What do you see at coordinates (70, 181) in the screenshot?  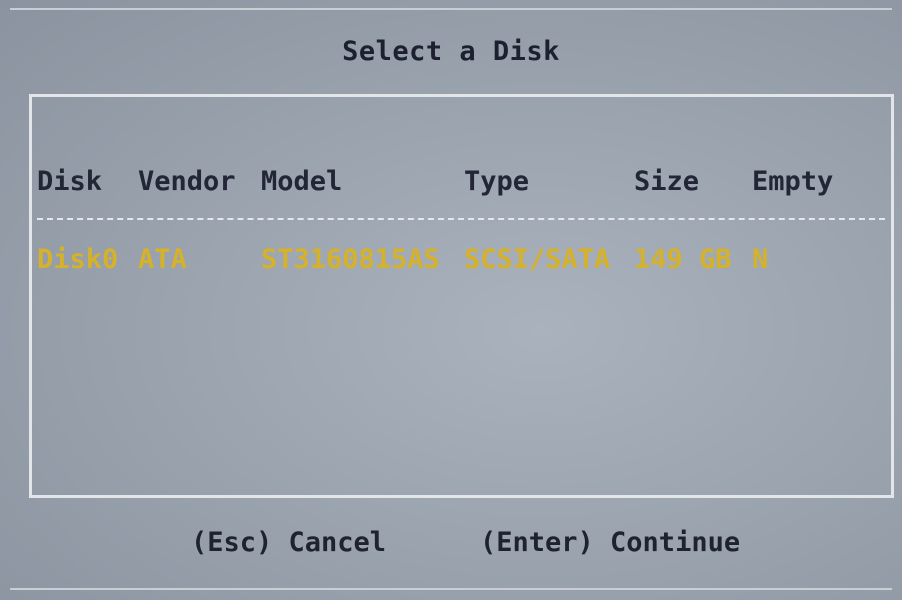 I see `column-header-disk: Disk` at bounding box center [70, 181].